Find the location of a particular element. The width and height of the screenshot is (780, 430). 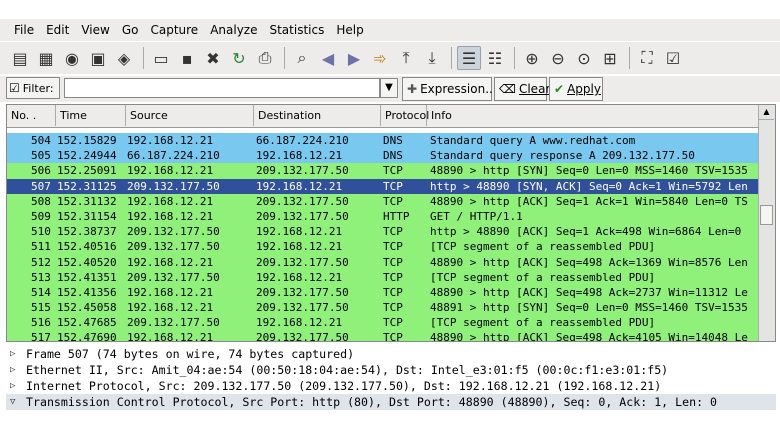

options-icon: ▦ is located at coordinates (46, 58).